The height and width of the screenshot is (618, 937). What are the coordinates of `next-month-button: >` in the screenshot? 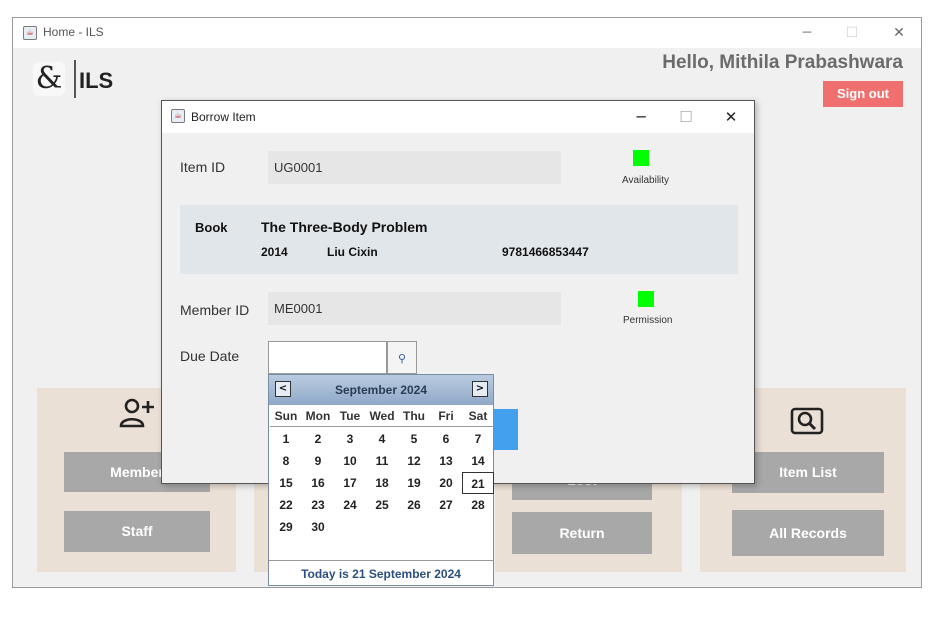 It's located at (480, 389).